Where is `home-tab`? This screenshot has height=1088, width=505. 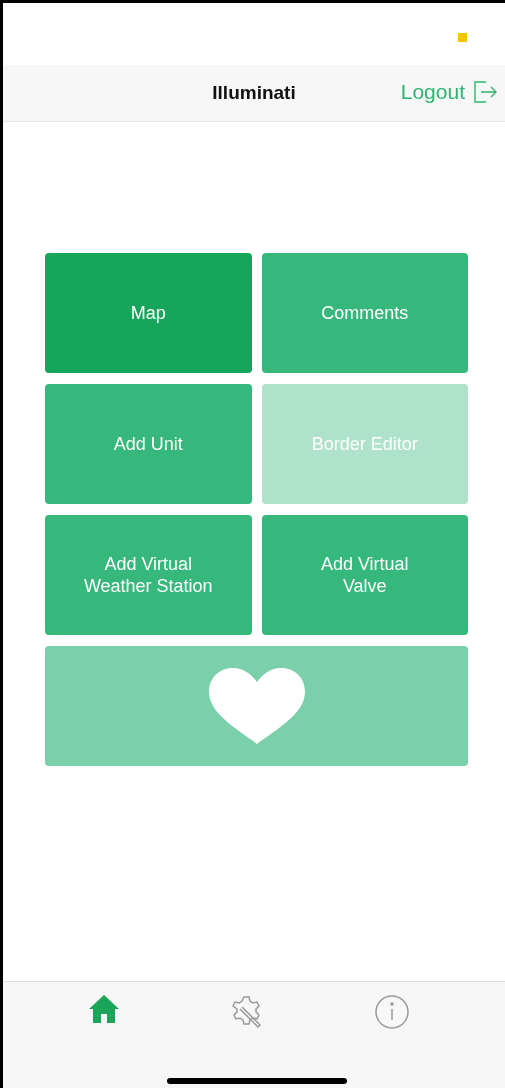 home-tab is located at coordinates (103, 1009).